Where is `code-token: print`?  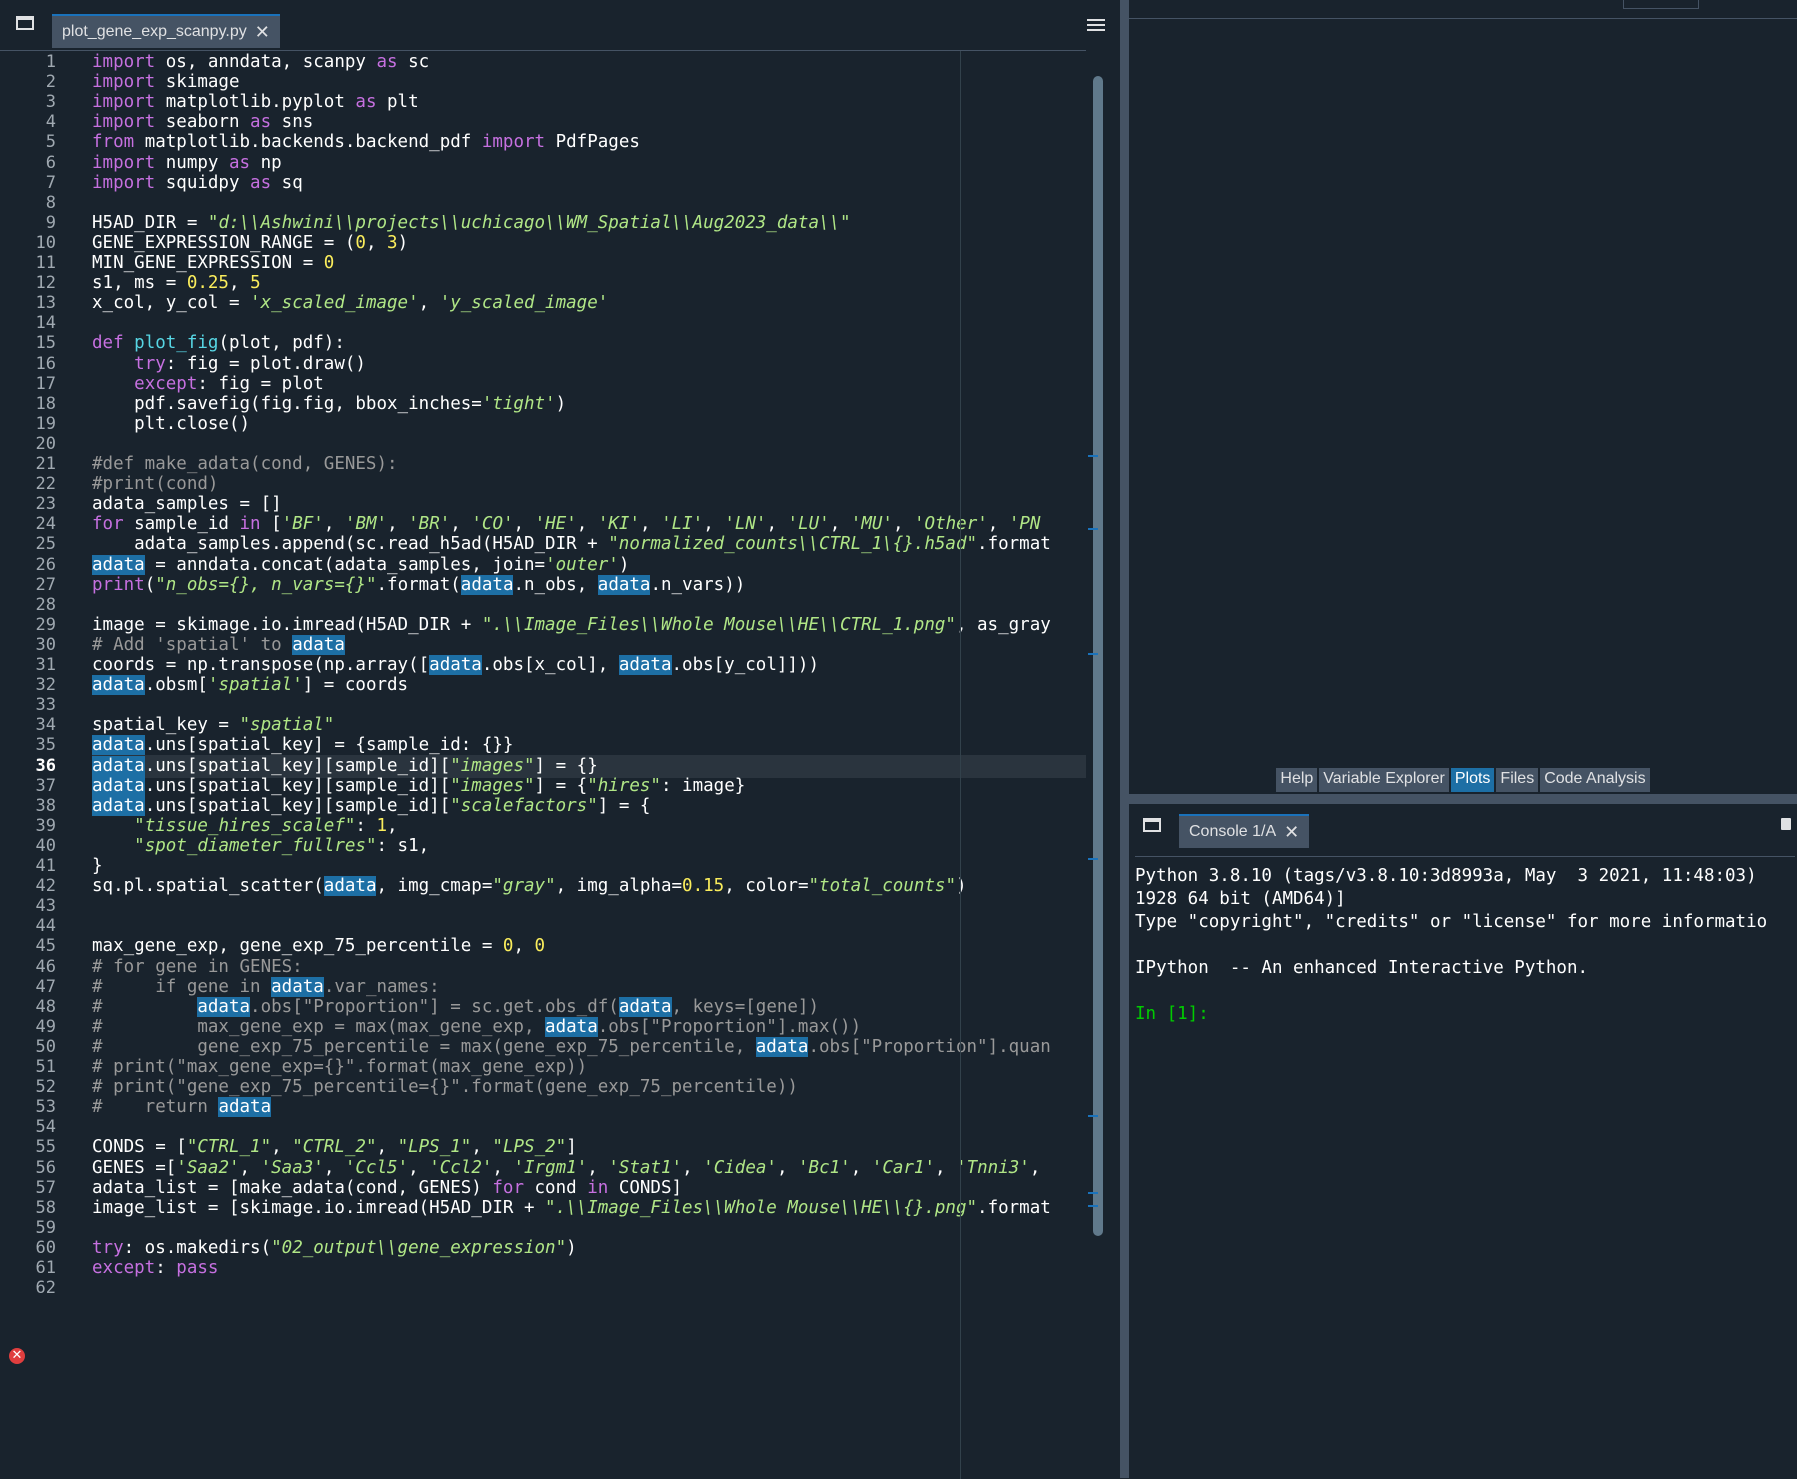 code-token: print is located at coordinates (118, 584).